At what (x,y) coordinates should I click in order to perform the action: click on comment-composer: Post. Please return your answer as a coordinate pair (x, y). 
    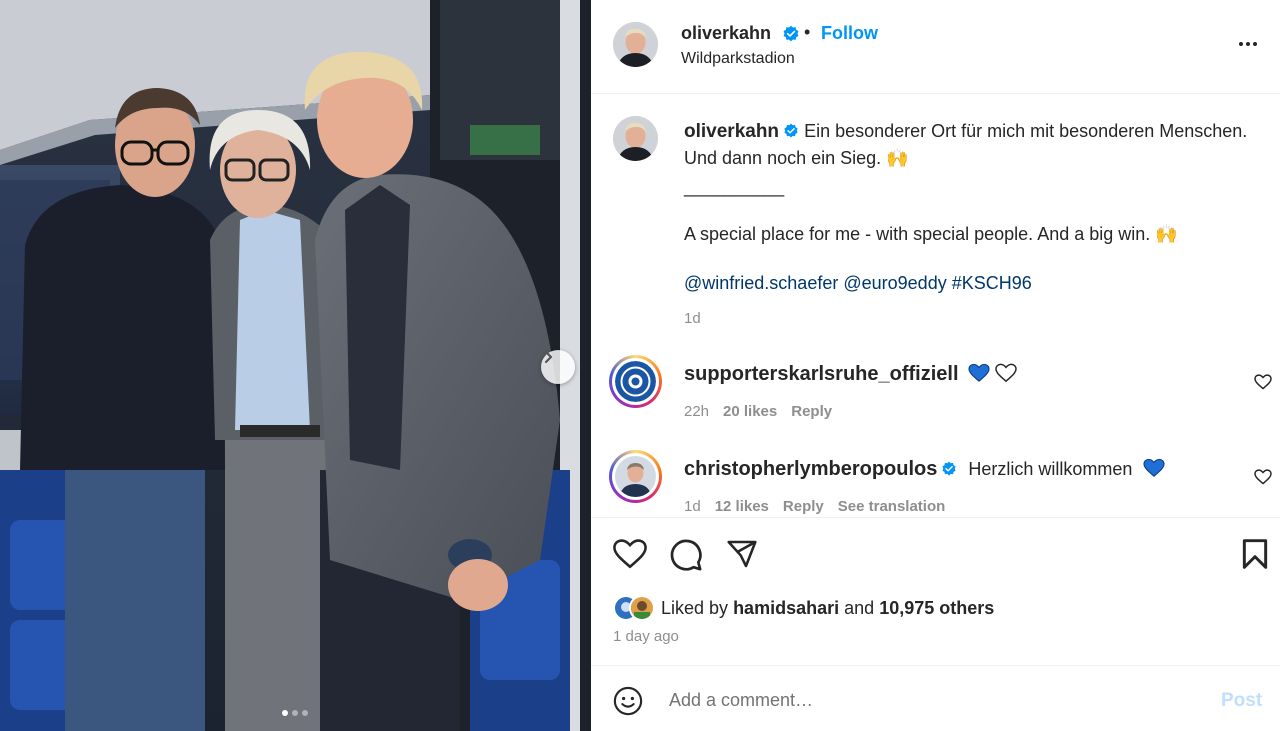
    Looking at the image, I should click on (935, 698).